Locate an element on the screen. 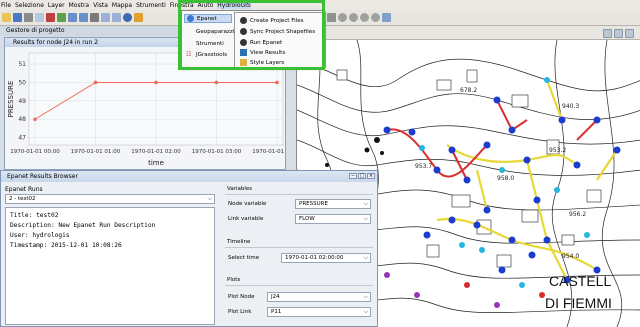 This screenshot has height=327, width=640. menu-item-sync-project-shapefiles: Sync Project Shapefiles is located at coordinates (277, 31).